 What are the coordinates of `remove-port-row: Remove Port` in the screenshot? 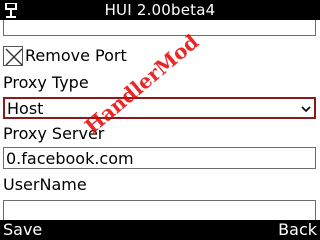 It's located at (65, 56).